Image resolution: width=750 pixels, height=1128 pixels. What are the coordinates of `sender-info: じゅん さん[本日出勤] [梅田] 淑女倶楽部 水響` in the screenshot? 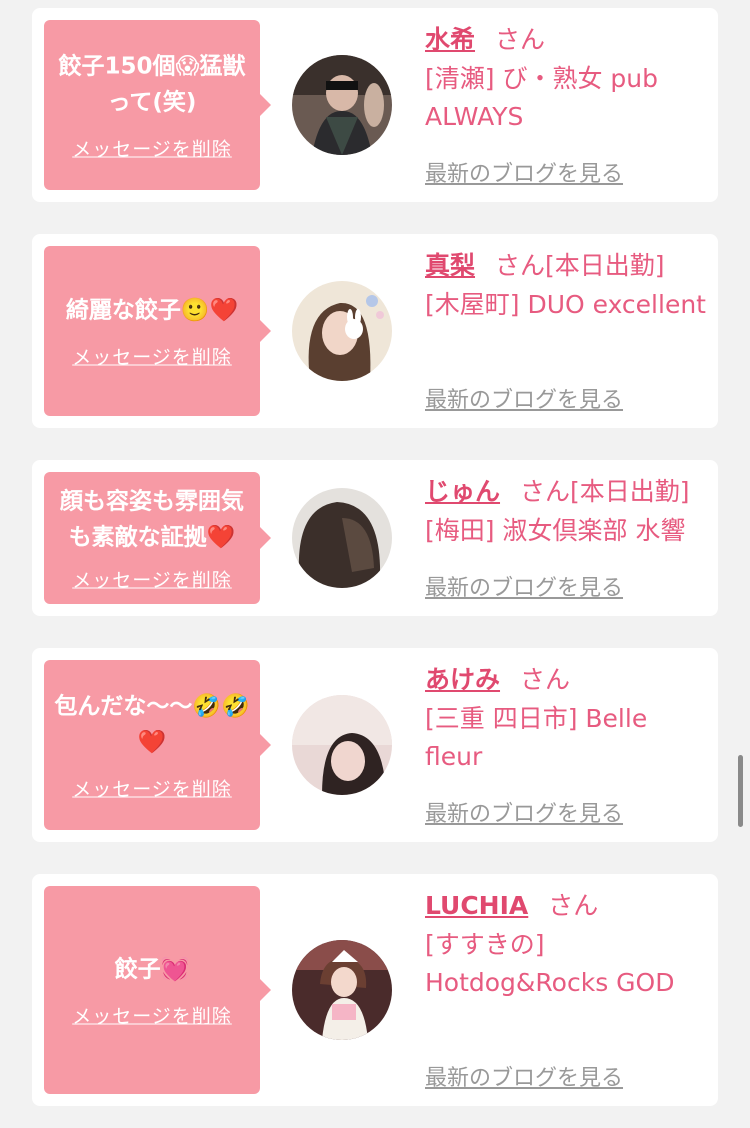 It's located at (567, 512).